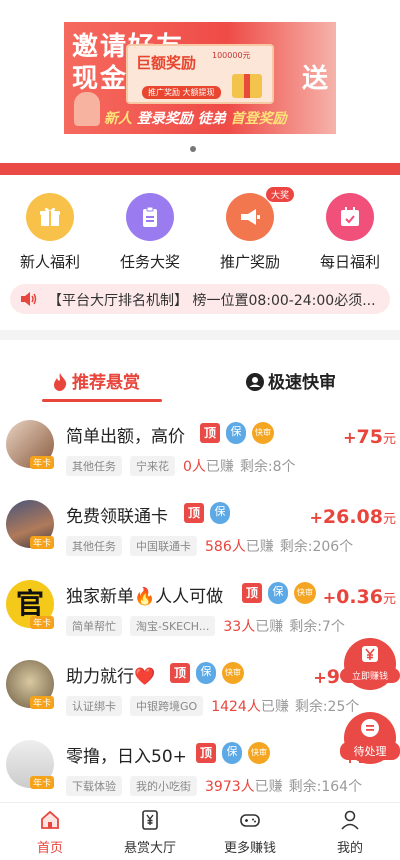 Image resolution: width=400 pixels, height=860 pixels. What do you see at coordinates (249, 848) in the screenshot?
I see `nav-label: 更多赚钱` at bounding box center [249, 848].